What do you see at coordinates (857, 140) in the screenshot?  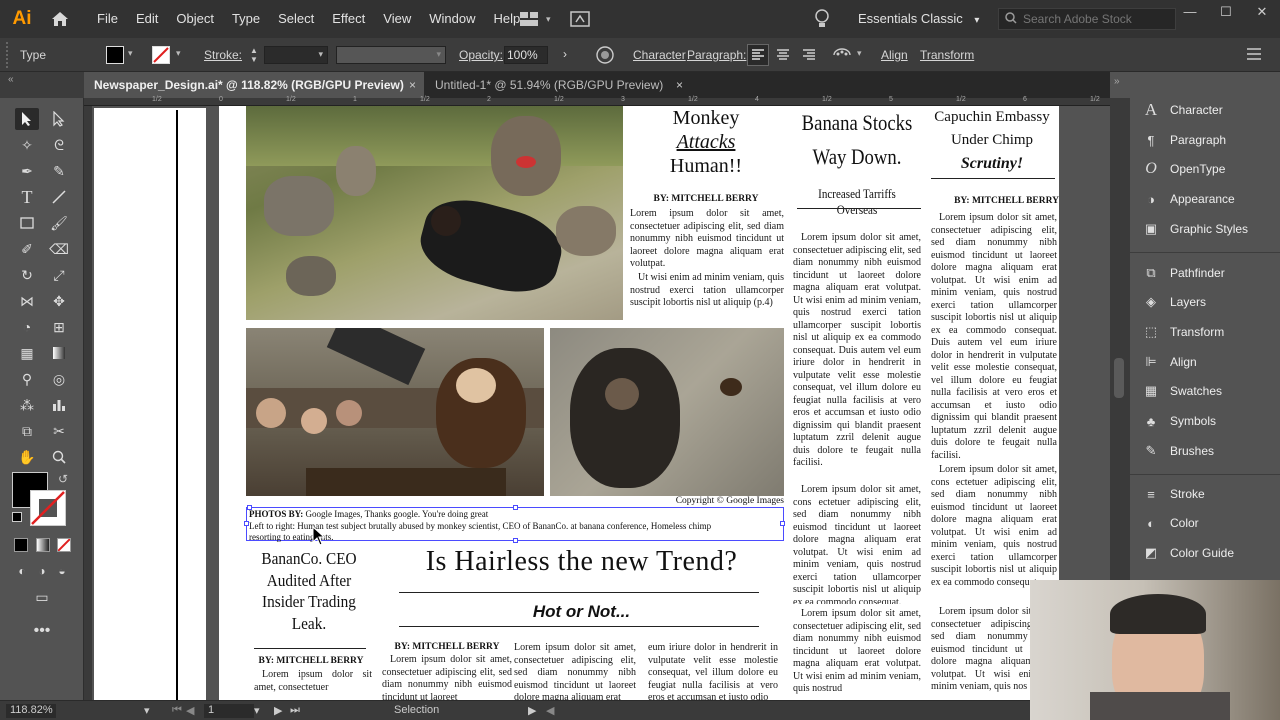 I see `headline-banana-stocks: Banana Stocks Way Down.` at bounding box center [857, 140].